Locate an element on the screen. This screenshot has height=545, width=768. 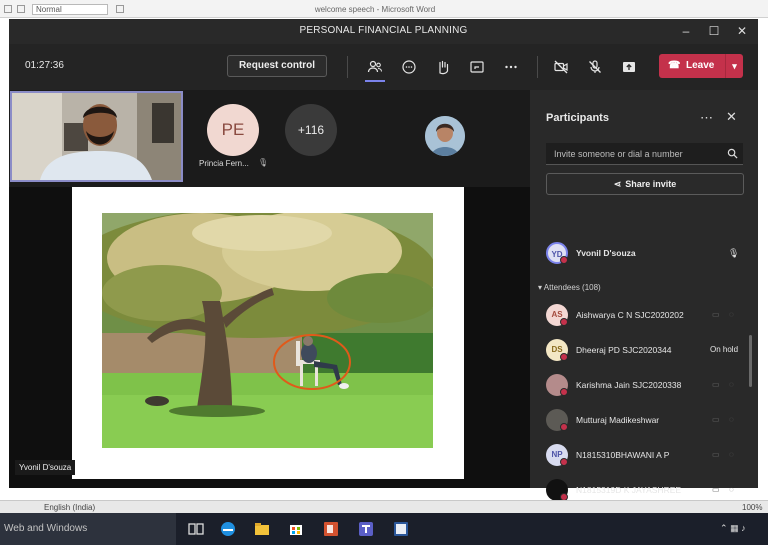
hold-status: On hold is located at coordinates (724, 349).